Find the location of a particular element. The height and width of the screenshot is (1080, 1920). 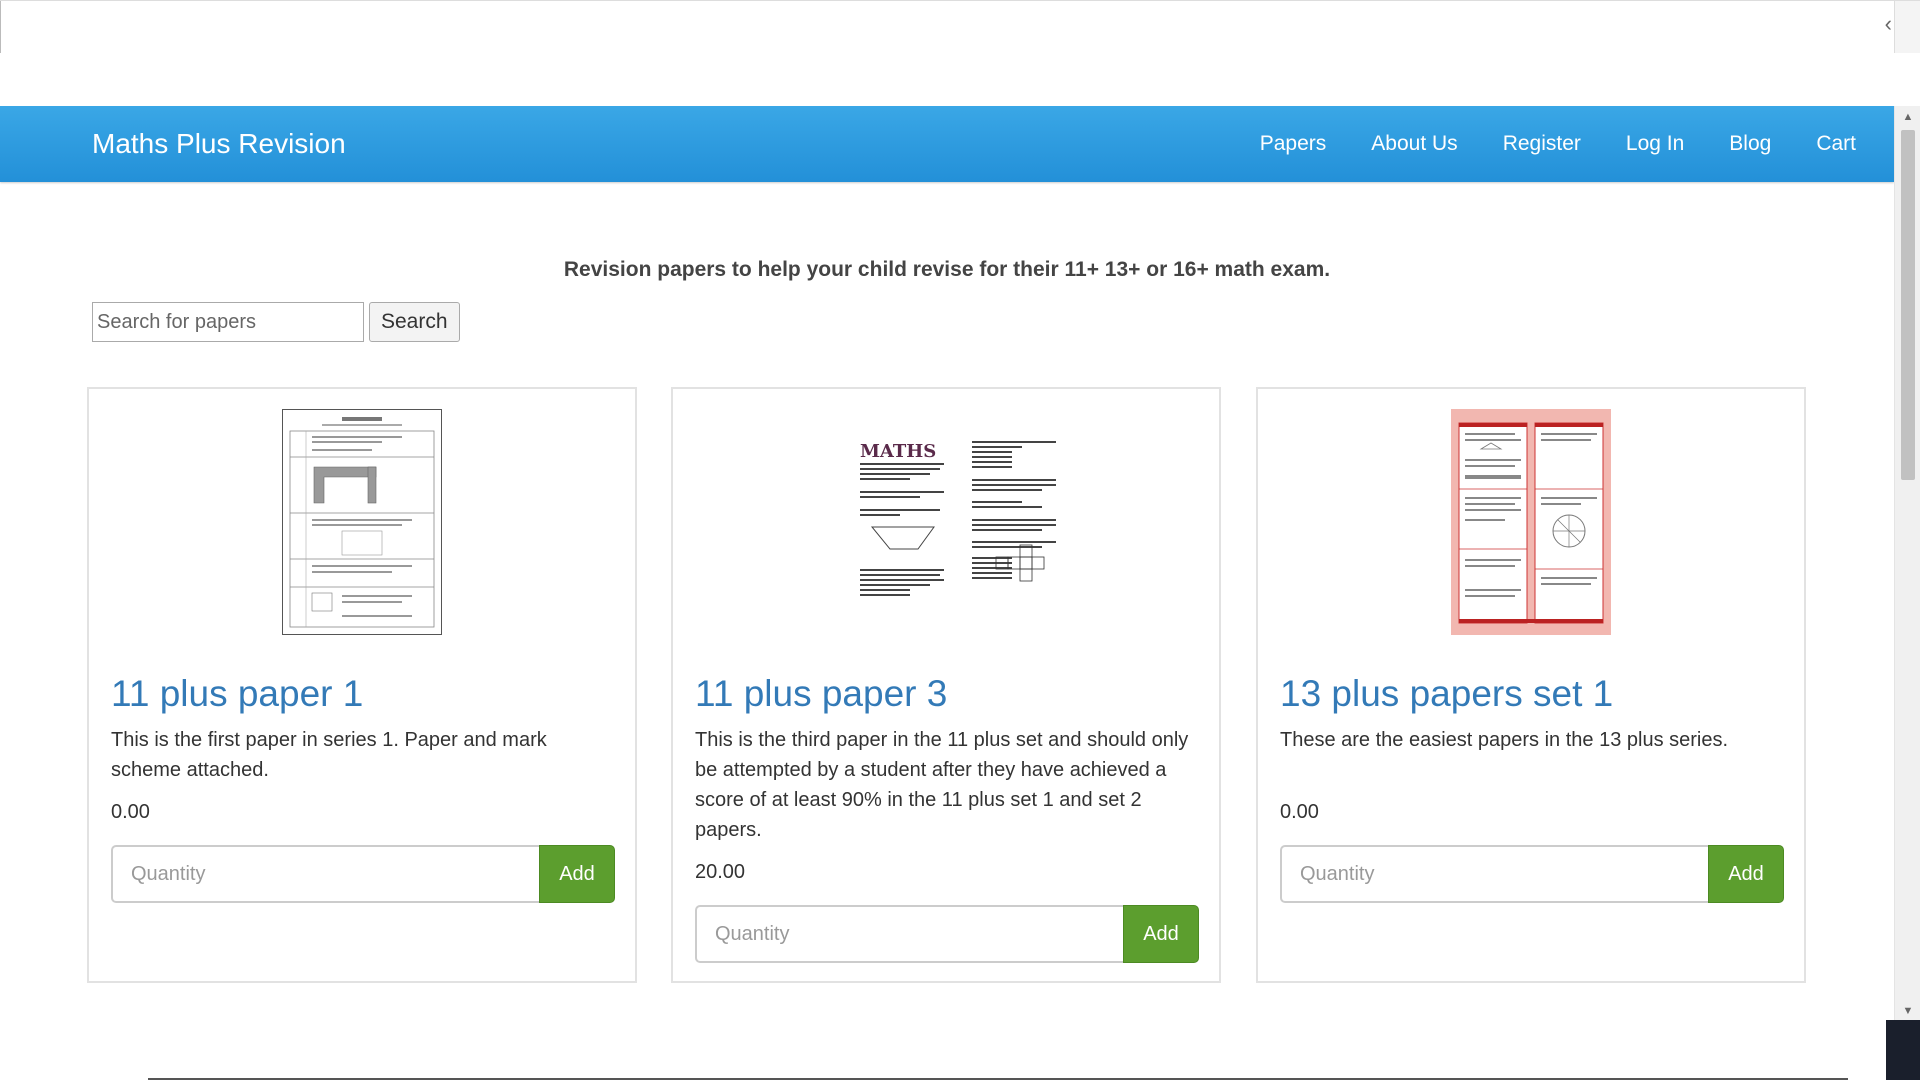

product-thumbnail-wrap: MATHS is located at coordinates (946, 522).